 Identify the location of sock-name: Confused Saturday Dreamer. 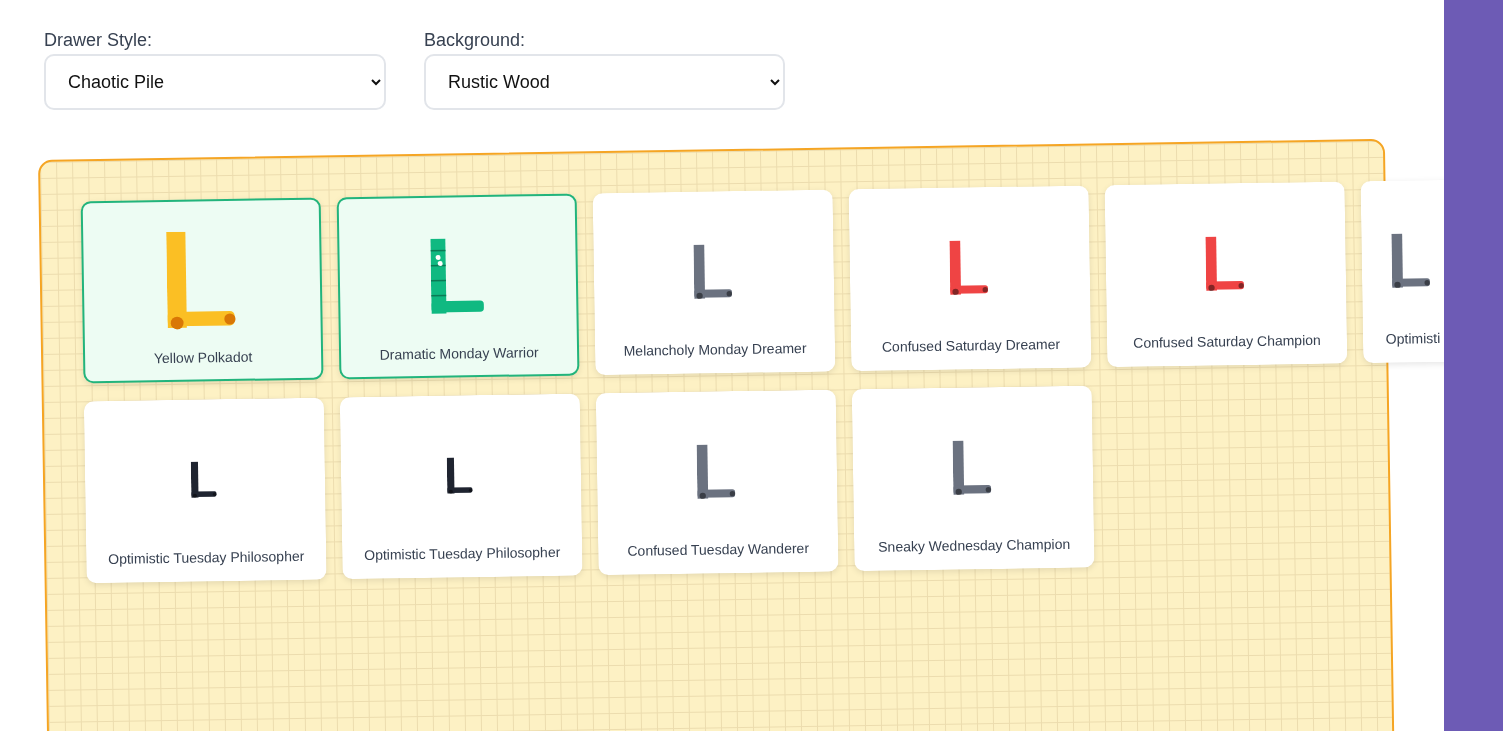
(971, 345).